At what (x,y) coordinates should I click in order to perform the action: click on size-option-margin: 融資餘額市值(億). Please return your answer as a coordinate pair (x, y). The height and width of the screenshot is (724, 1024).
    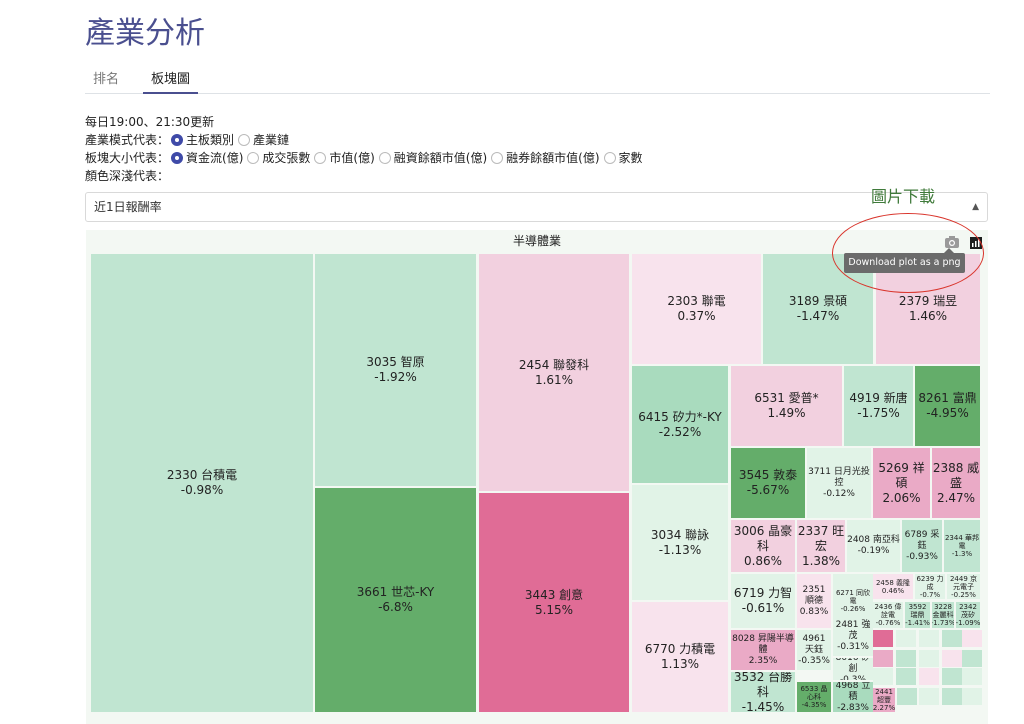
    Looking at the image, I should click on (432, 158).